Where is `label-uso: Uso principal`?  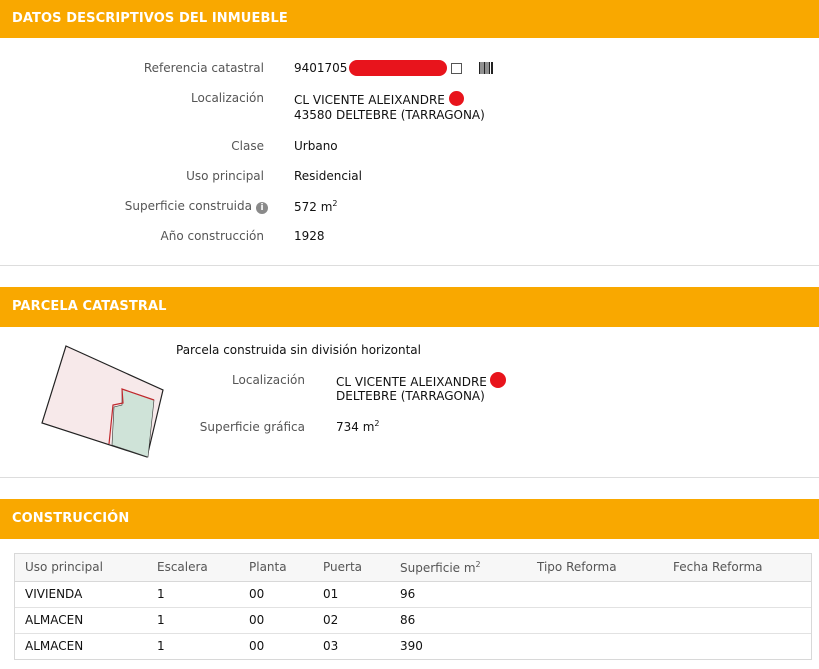 label-uso: Uso principal is located at coordinates (225, 176).